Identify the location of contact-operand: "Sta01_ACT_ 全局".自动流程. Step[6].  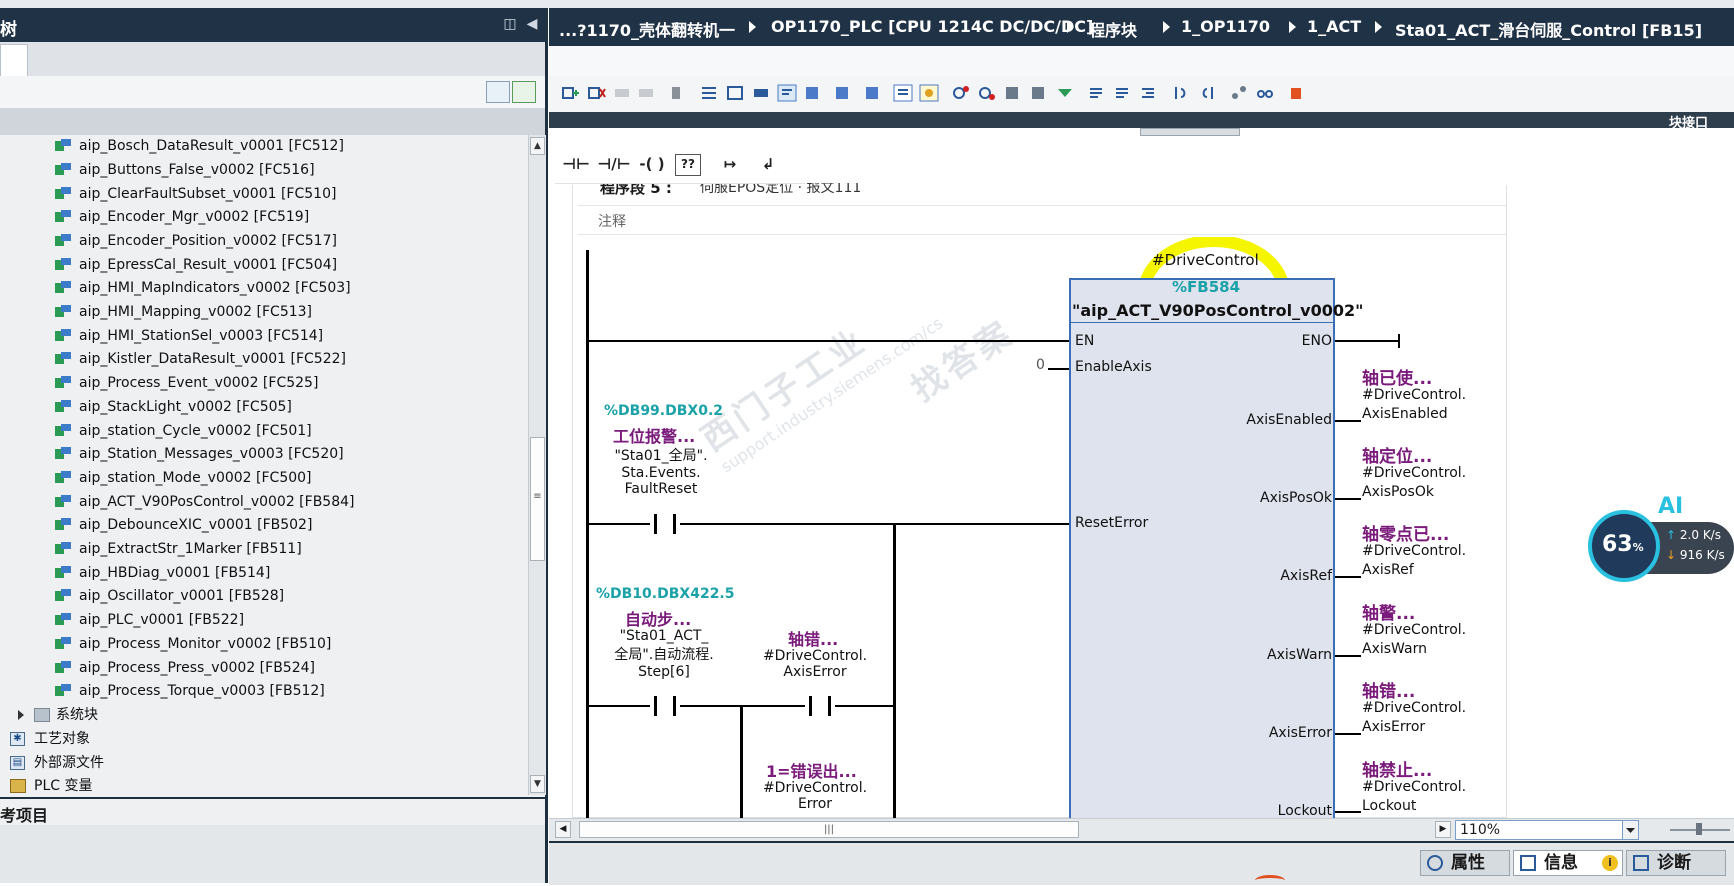
(664, 654).